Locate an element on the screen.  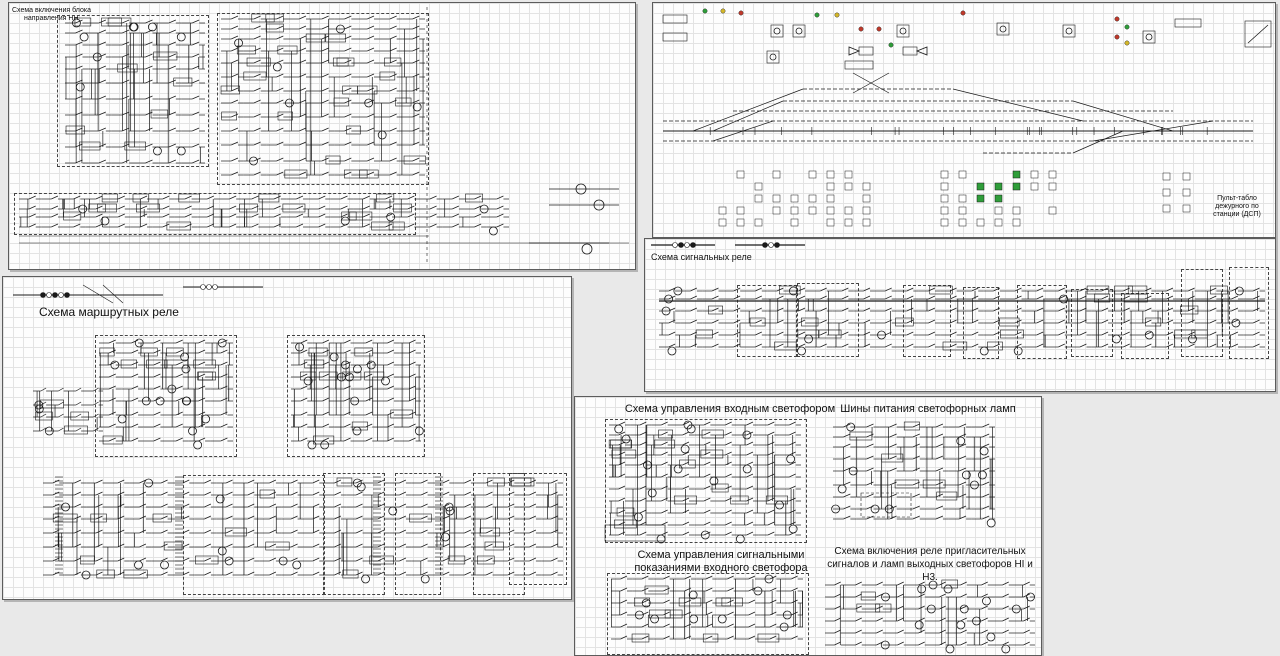
entry-signal-schematic is located at coordinates (819, 537).